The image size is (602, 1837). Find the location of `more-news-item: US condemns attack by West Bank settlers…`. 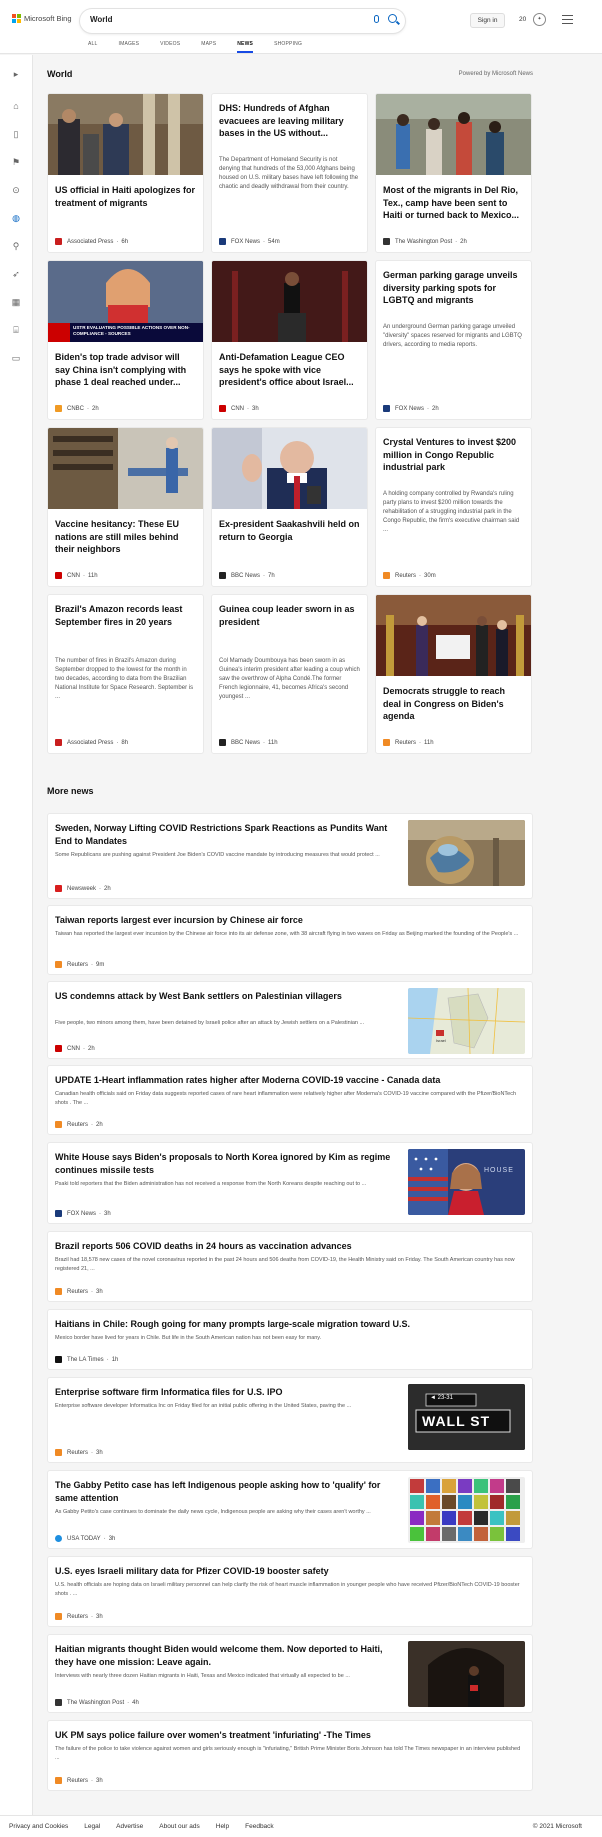

more-news-item: US condemns attack by West Bank settlers… is located at coordinates (290, 1020).